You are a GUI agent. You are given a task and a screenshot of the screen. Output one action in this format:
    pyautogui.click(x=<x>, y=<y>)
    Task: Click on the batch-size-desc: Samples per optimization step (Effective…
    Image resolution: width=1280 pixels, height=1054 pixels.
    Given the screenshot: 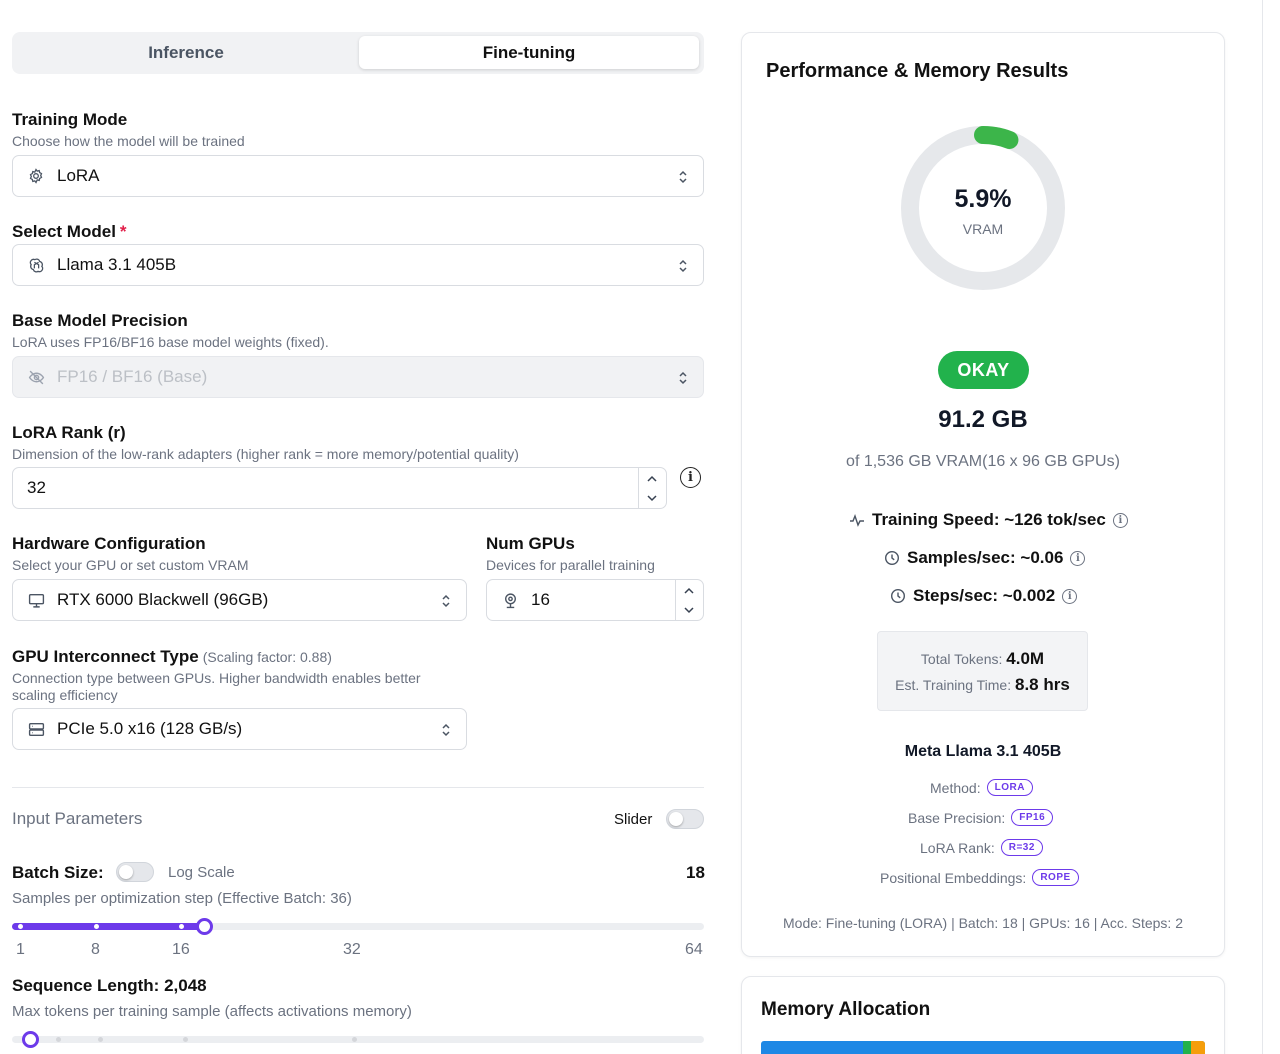 What is the action you would take?
    pyautogui.click(x=182, y=898)
    